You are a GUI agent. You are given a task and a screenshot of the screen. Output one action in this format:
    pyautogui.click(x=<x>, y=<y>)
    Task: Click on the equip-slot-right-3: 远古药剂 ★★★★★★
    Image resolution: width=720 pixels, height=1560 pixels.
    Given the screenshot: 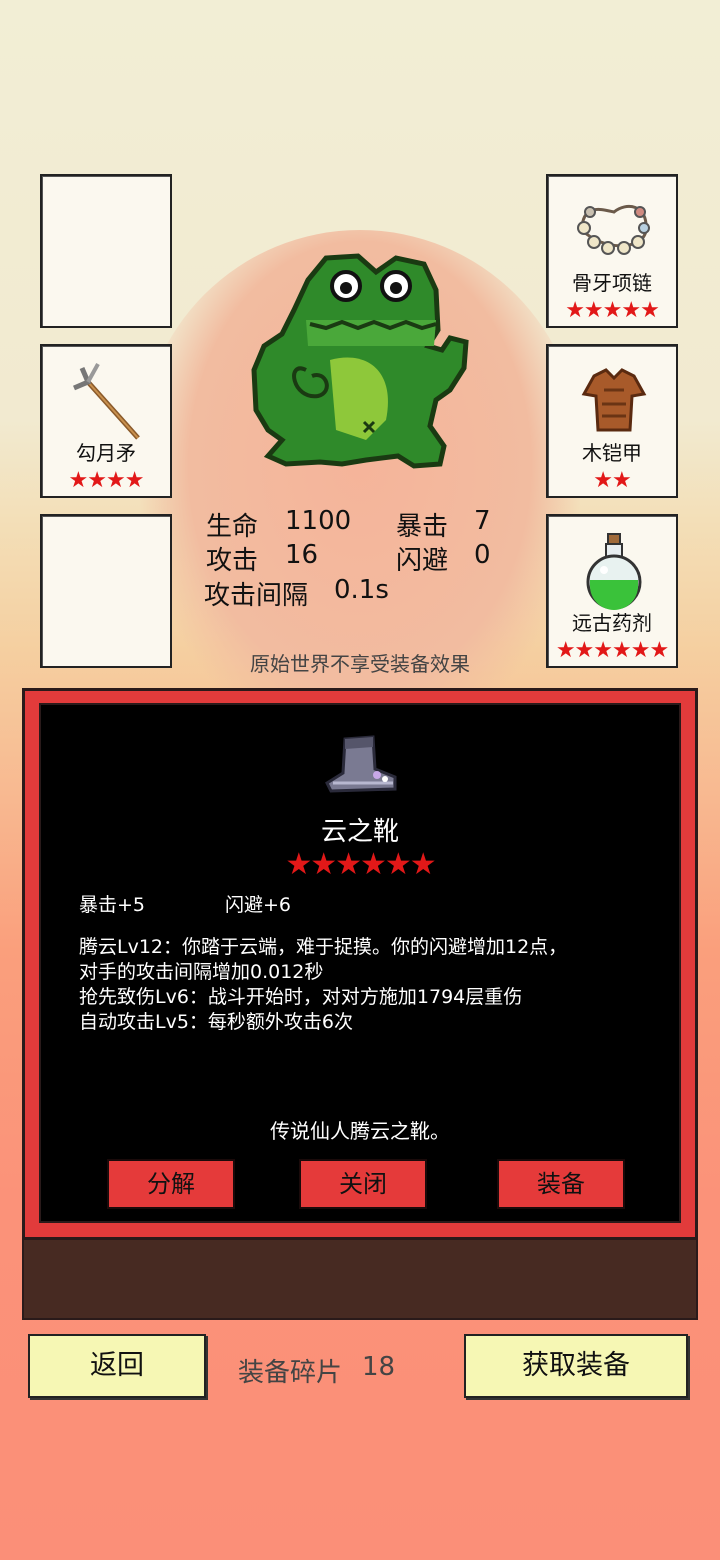 What is the action you would take?
    pyautogui.click(x=612, y=591)
    